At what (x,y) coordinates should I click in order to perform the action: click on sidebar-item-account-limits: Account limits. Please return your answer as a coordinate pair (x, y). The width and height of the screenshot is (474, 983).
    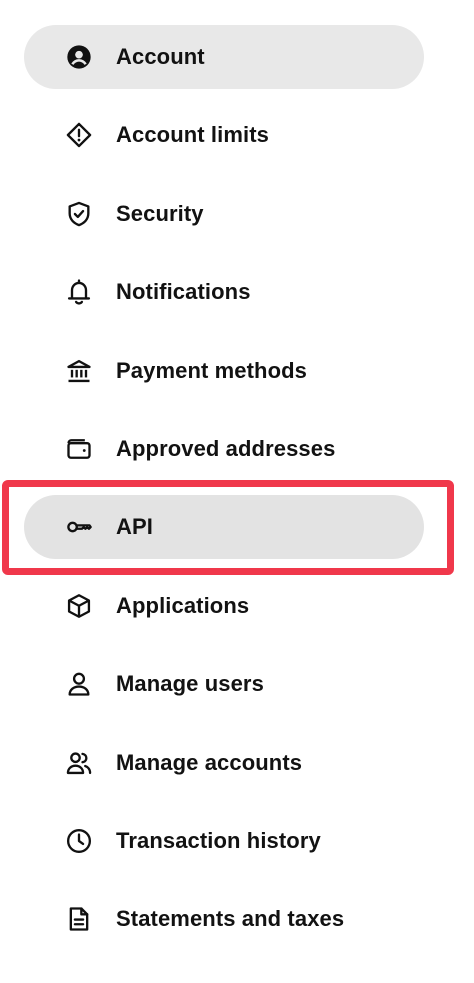
    Looking at the image, I should click on (224, 135).